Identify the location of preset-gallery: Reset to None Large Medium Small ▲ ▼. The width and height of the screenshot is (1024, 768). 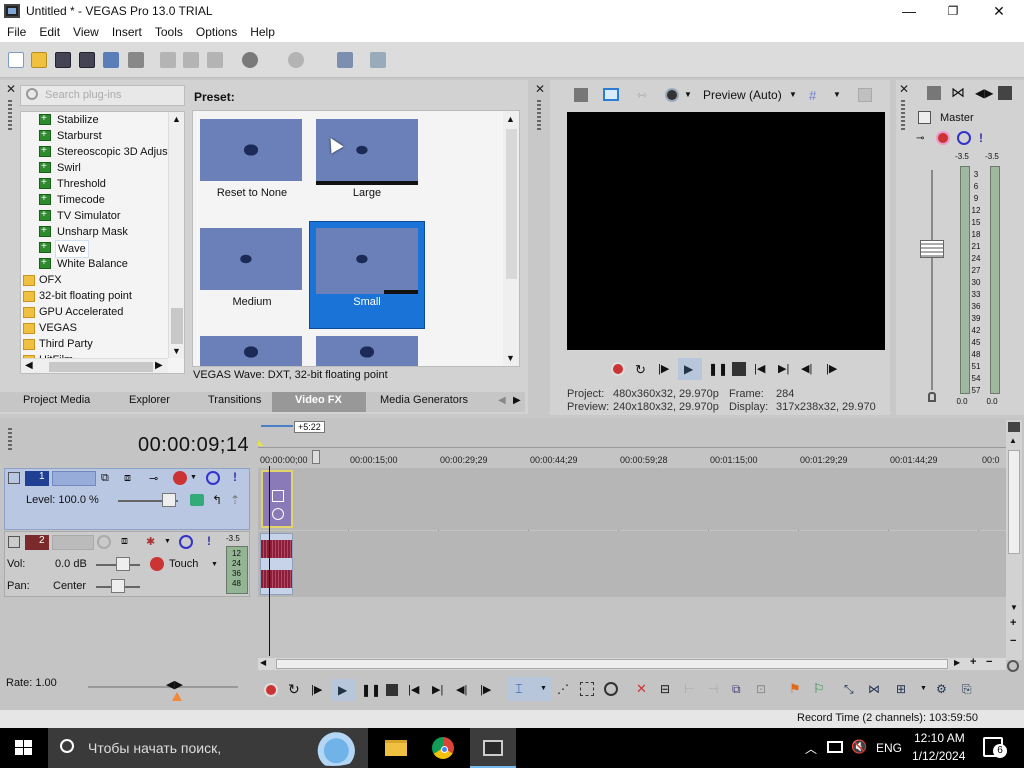
(356, 238).